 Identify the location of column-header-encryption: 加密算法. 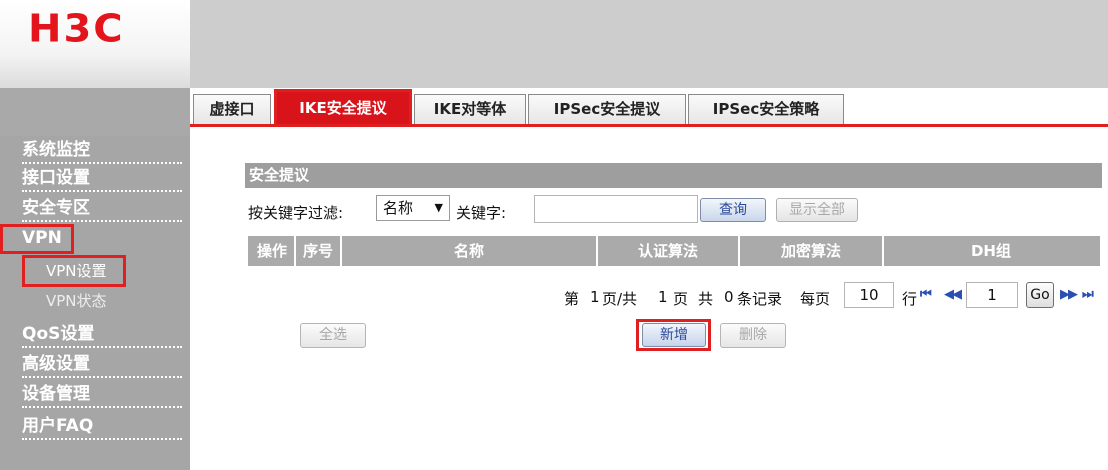
(812, 251).